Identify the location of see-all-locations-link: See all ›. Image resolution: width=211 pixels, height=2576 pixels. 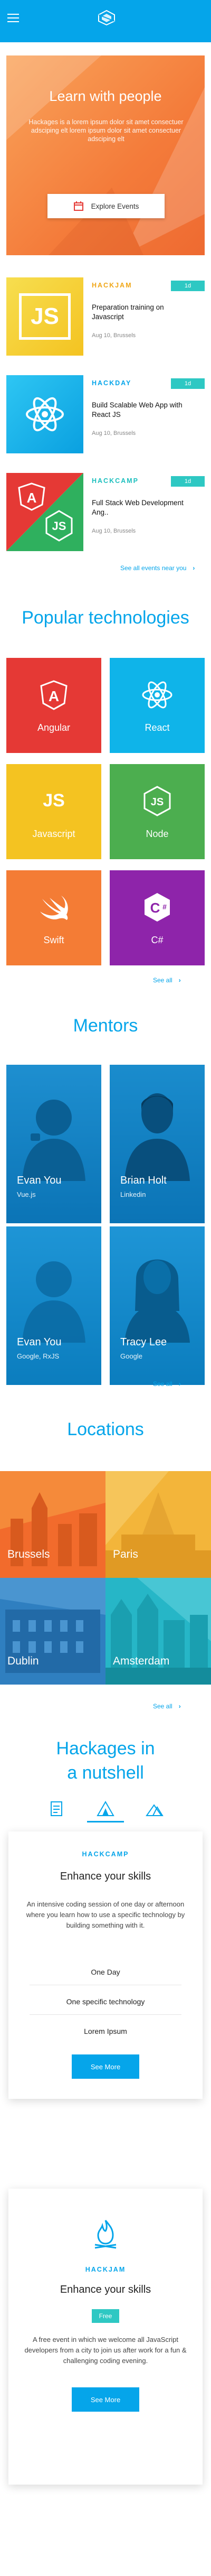
(167, 1706).